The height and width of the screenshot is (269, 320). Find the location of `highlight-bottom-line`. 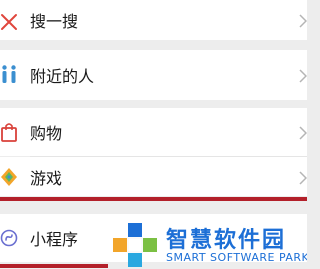

highlight-bottom-line is located at coordinates (54, 266).